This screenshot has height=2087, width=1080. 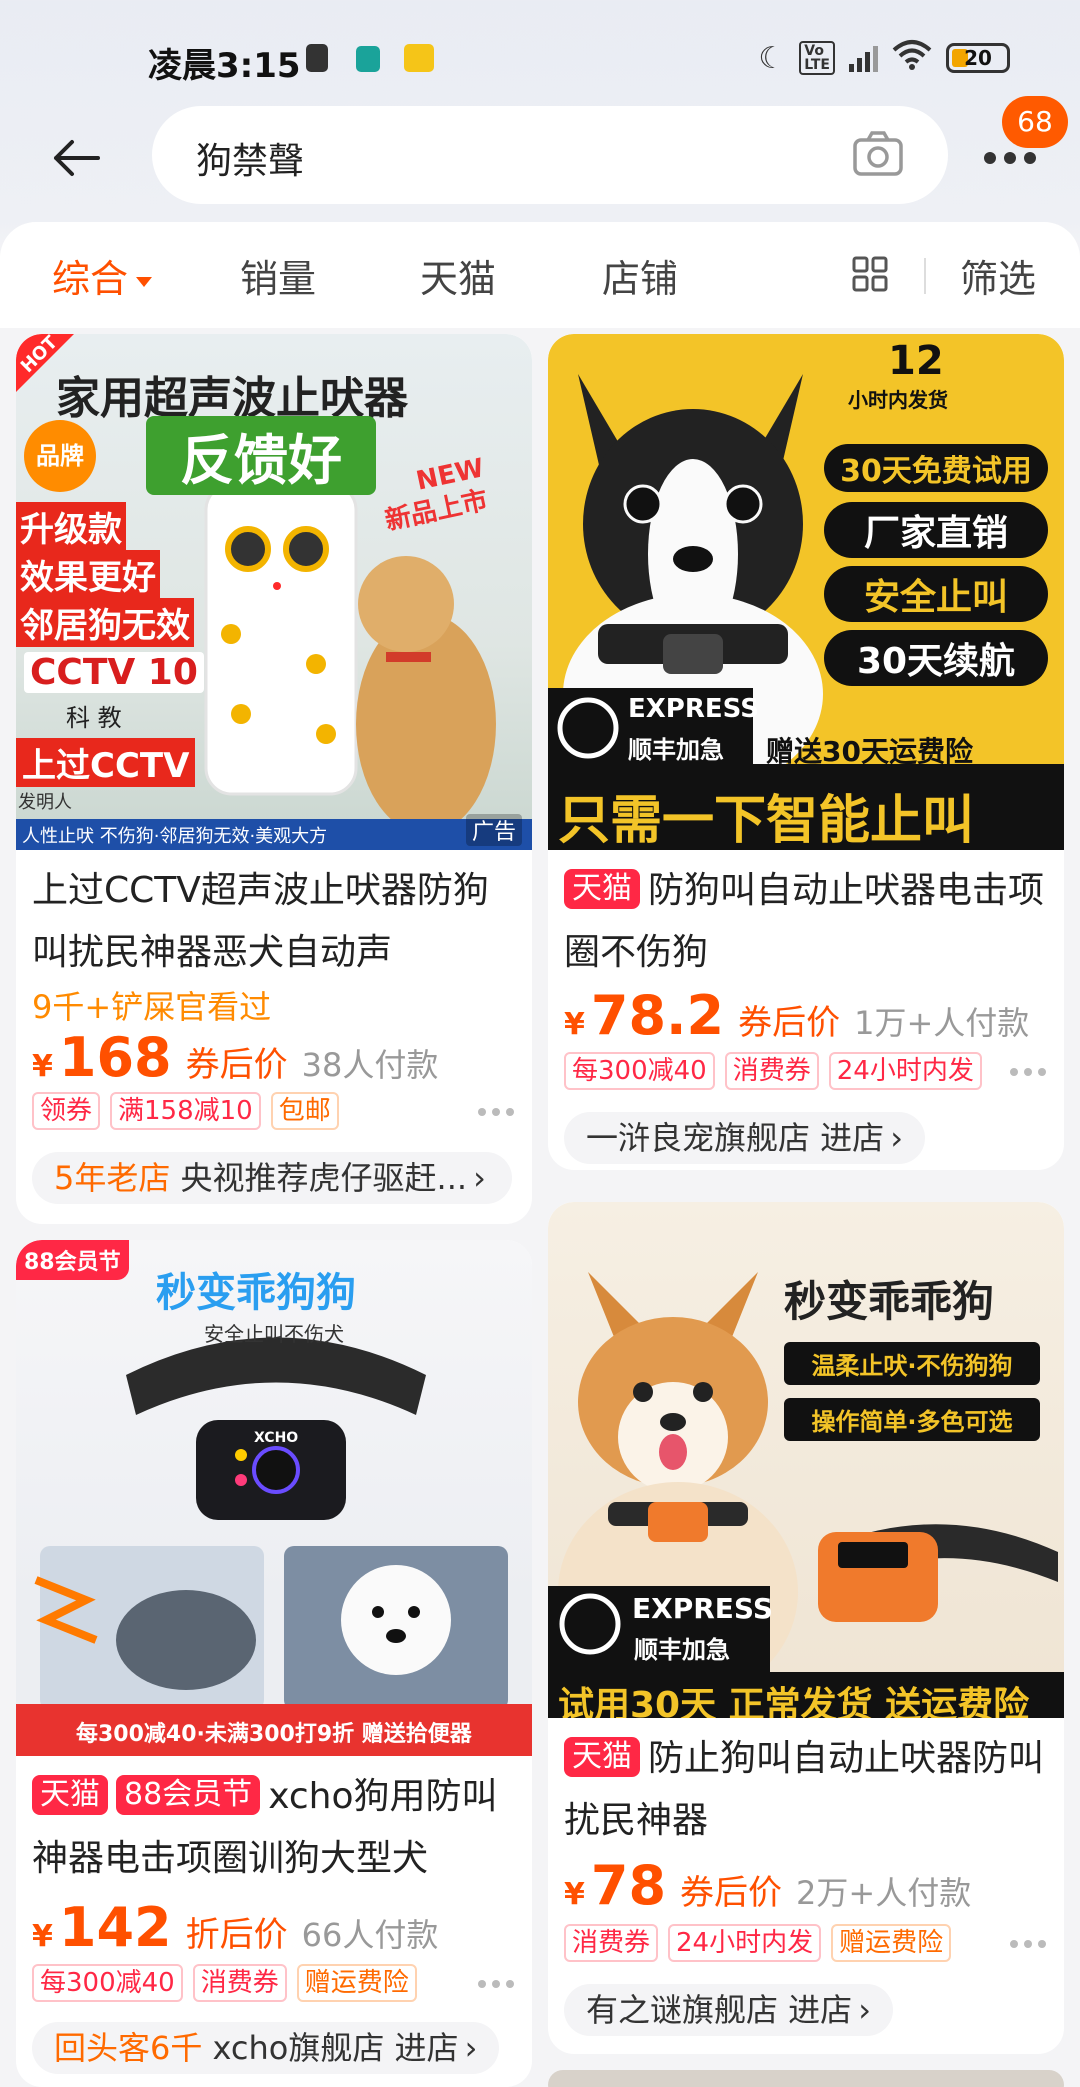 What do you see at coordinates (102, 275) in the screenshot?
I see `sort-comprehensive: 综合` at bounding box center [102, 275].